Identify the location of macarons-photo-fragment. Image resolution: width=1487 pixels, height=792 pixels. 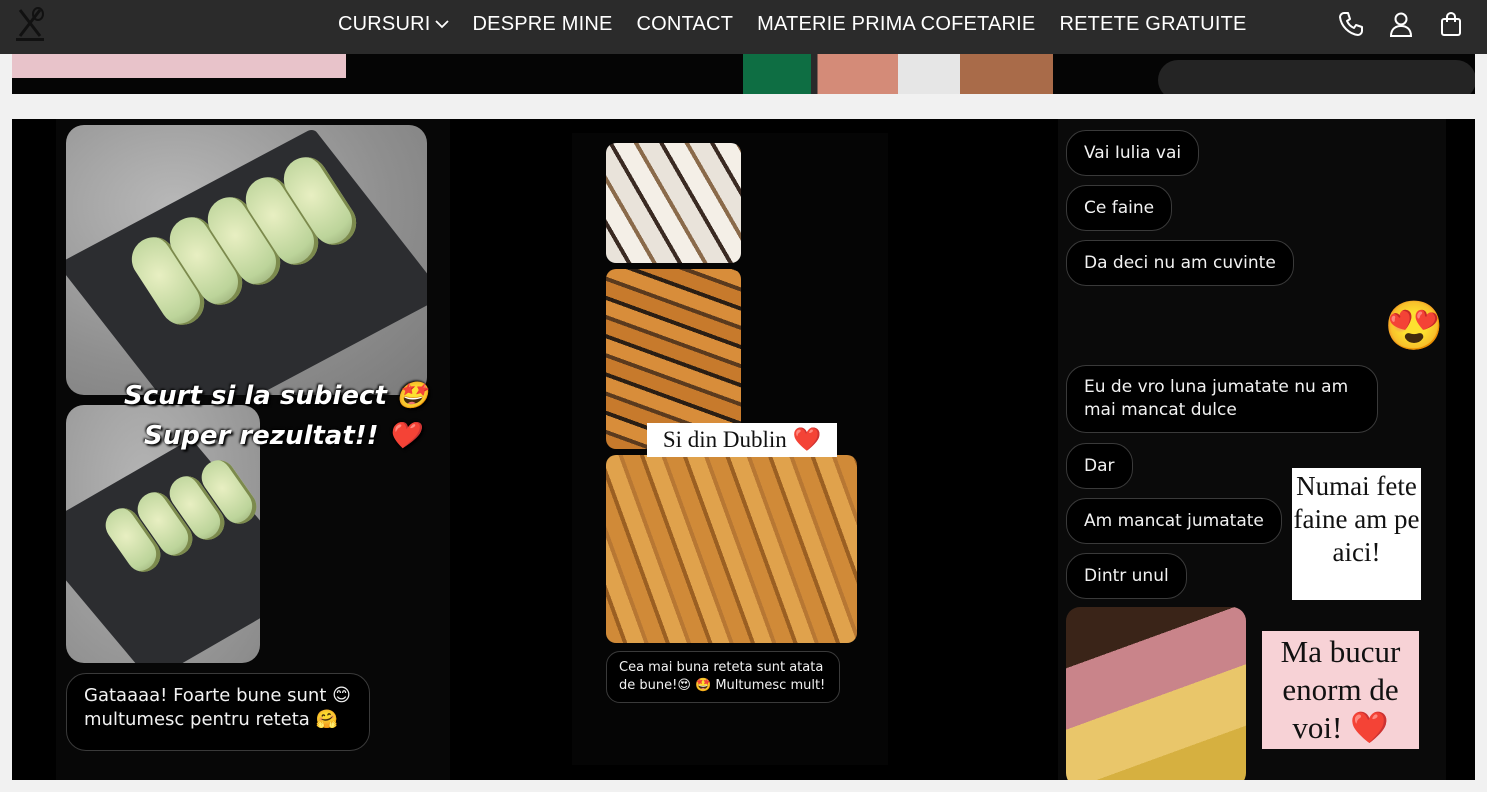
(898, 74).